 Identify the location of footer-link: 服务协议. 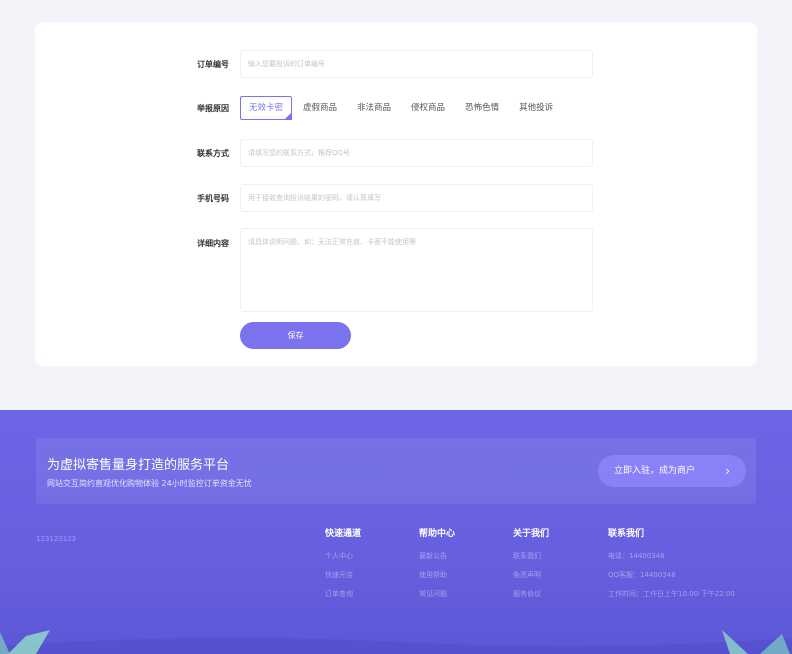
(531, 598).